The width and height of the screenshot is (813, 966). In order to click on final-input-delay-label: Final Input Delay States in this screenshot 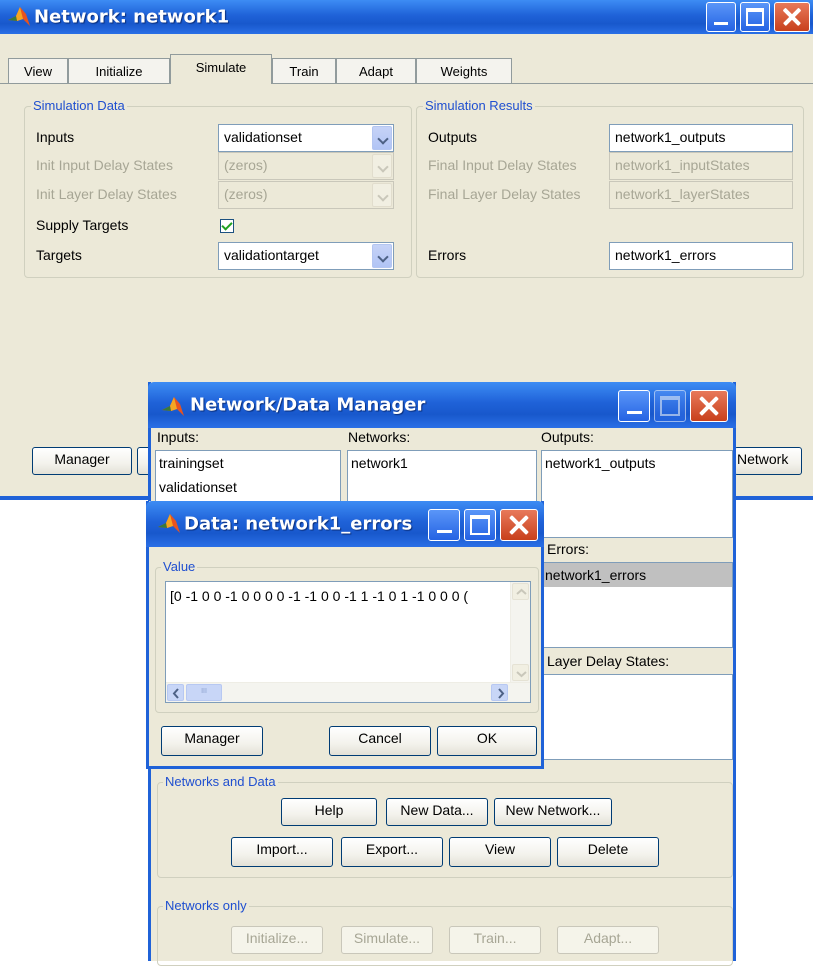, I will do `click(502, 165)`.